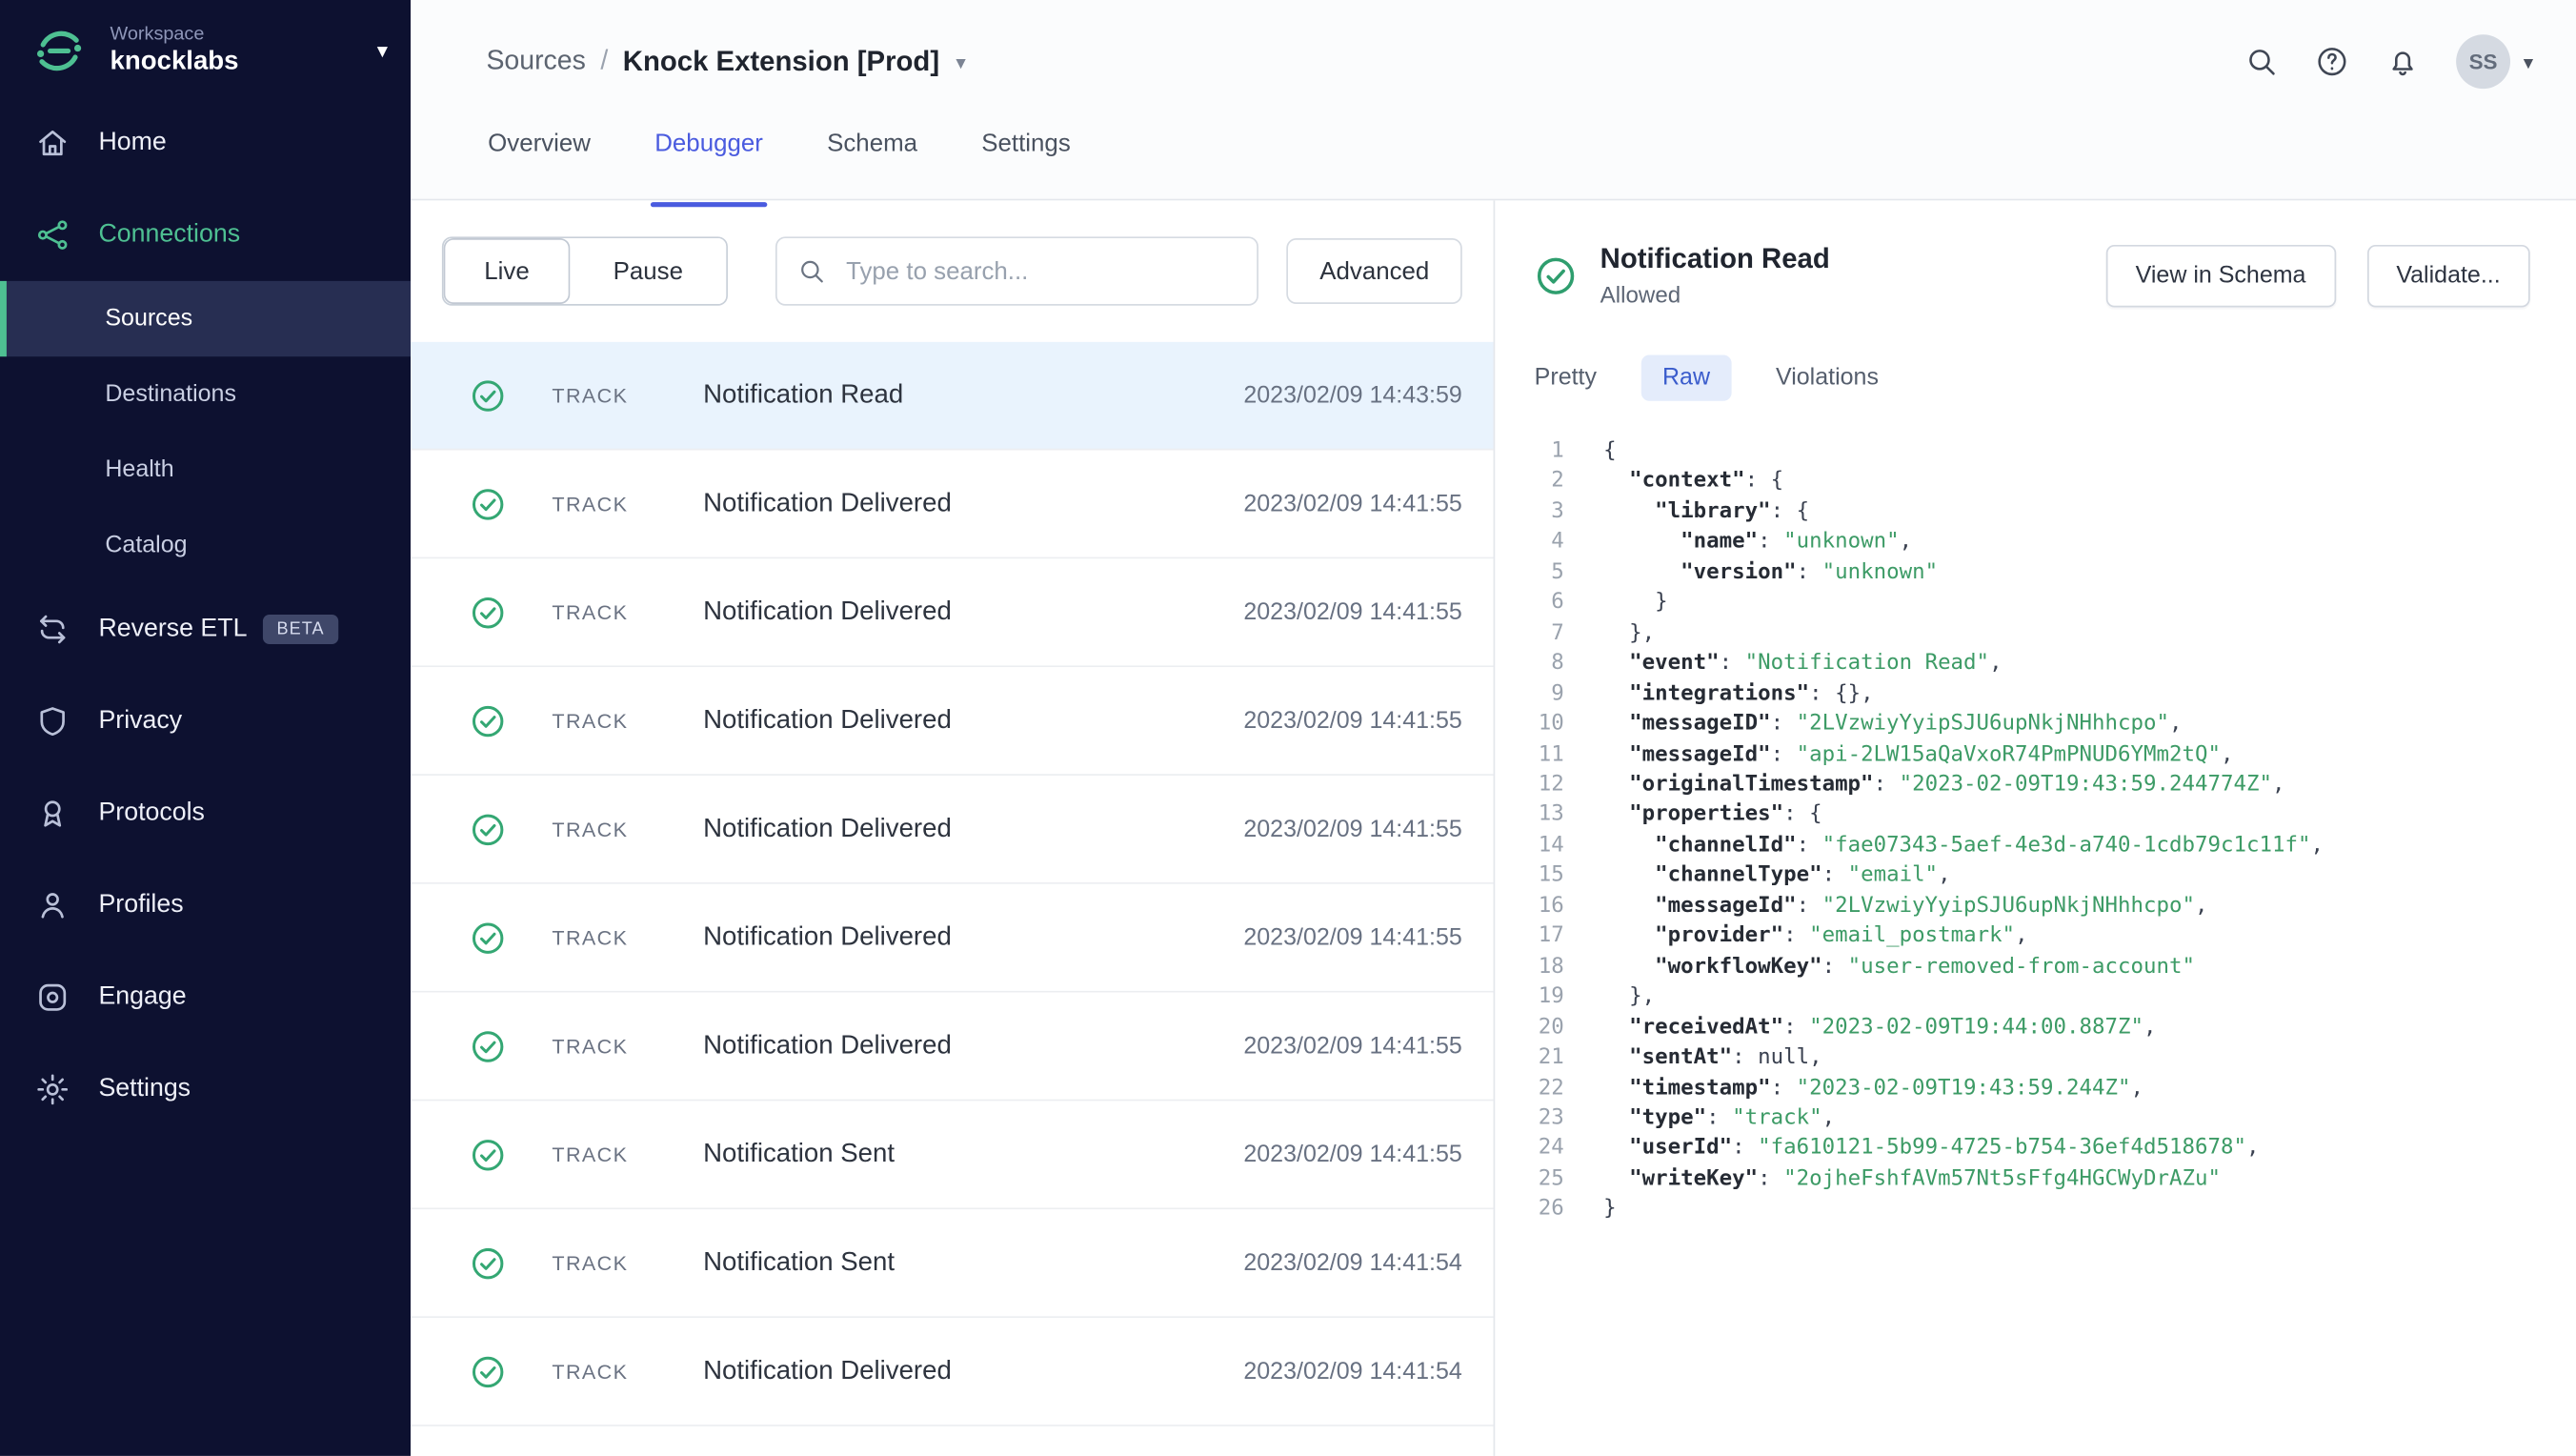 The width and height of the screenshot is (2576, 1456). What do you see at coordinates (1557, 512) in the screenshot?
I see `line-number: 3` at bounding box center [1557, 512].